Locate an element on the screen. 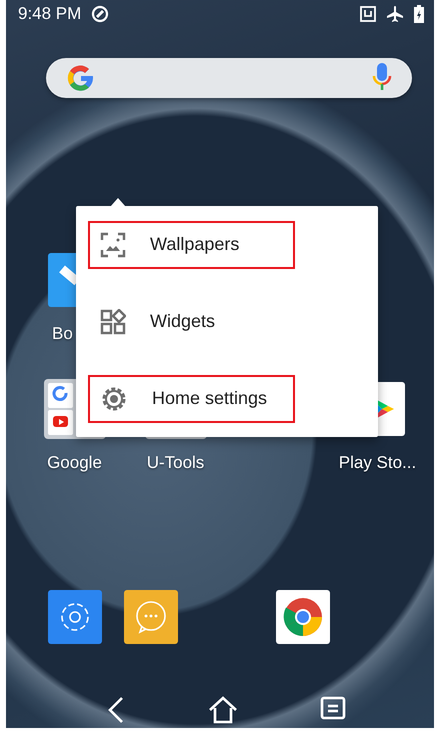 This screenshot has height=733, width=442. image-icon is located at coordinates (113, 245).